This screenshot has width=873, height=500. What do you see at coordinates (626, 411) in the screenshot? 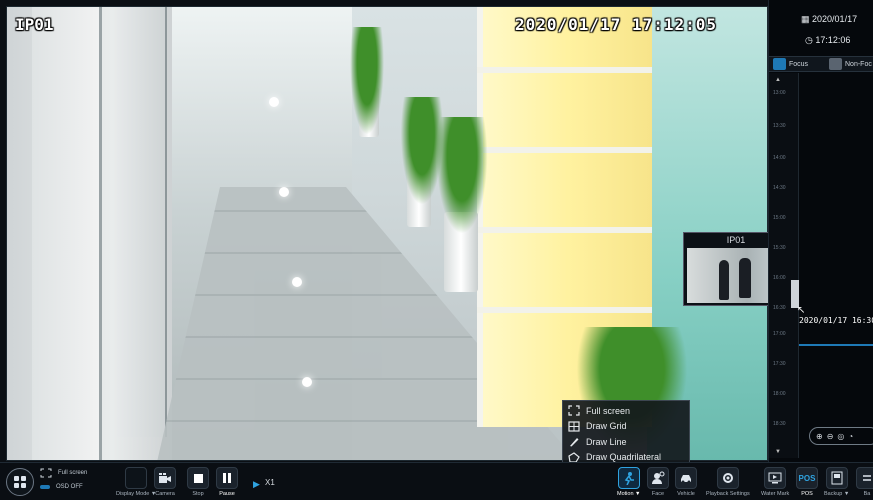
I see `menu-item-full-screen: Full screen` at bounding box center [626, 411].